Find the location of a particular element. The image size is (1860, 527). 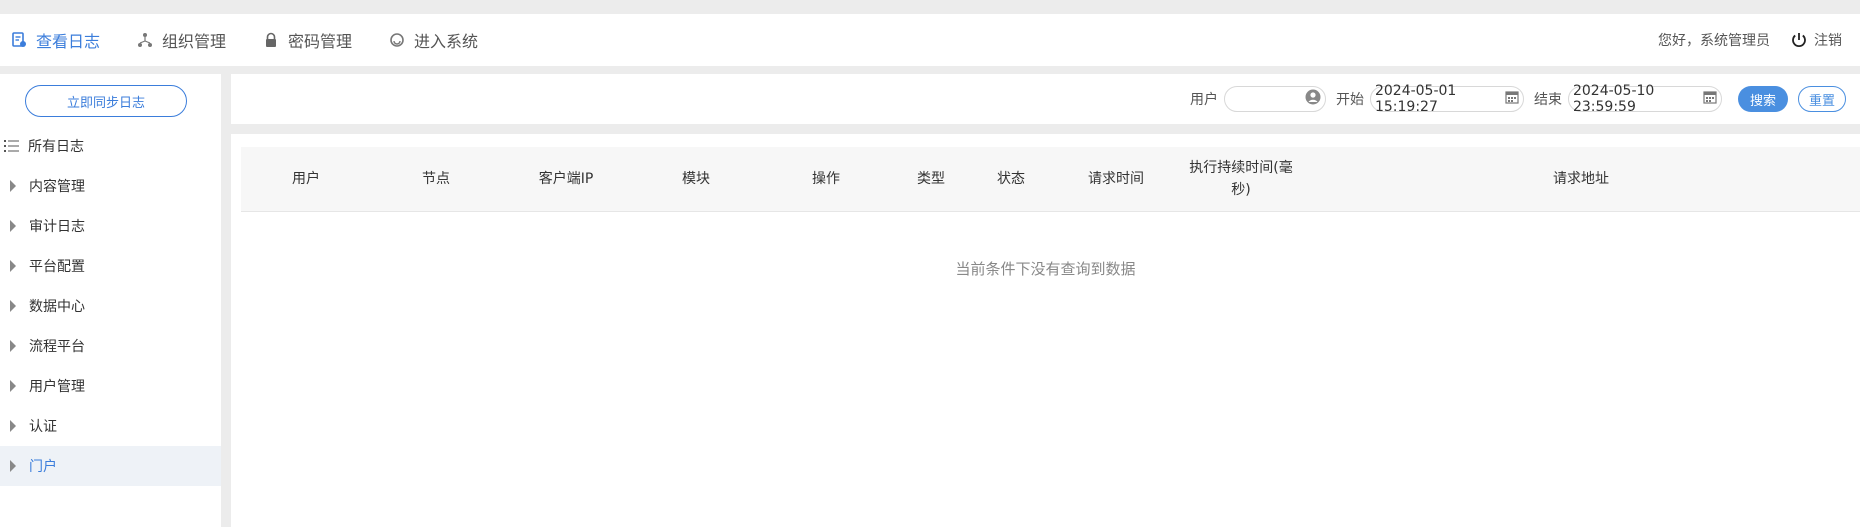

system-icon is located at coordinates (397, 40).